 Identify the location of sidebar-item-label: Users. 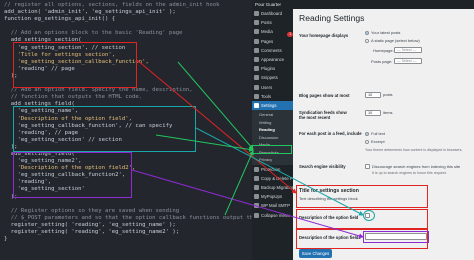
(267, 87).